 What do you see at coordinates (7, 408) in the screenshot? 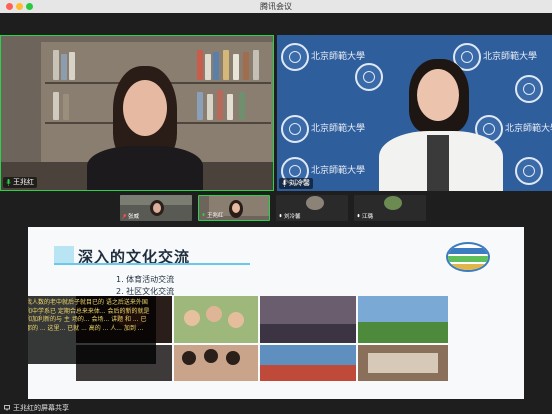
I see `screen-share-icon` at bounding box center [7, 408].